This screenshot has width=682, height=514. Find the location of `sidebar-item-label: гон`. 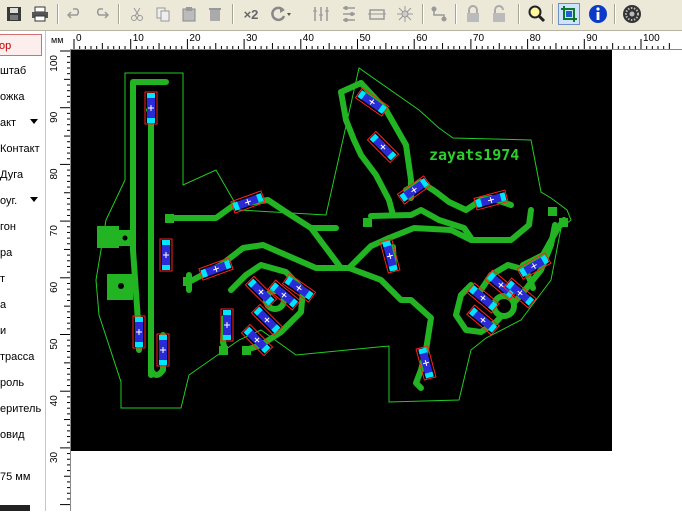

sidebar-item-label: гон is located at coordinates (8, 227).